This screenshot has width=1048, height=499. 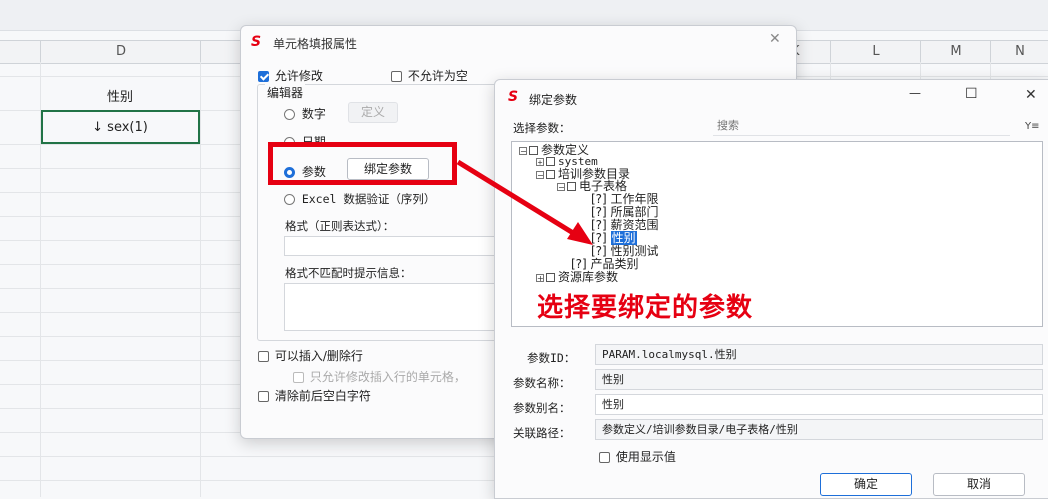 I want to click on annotation-arrow, so click(x=524, y=202).